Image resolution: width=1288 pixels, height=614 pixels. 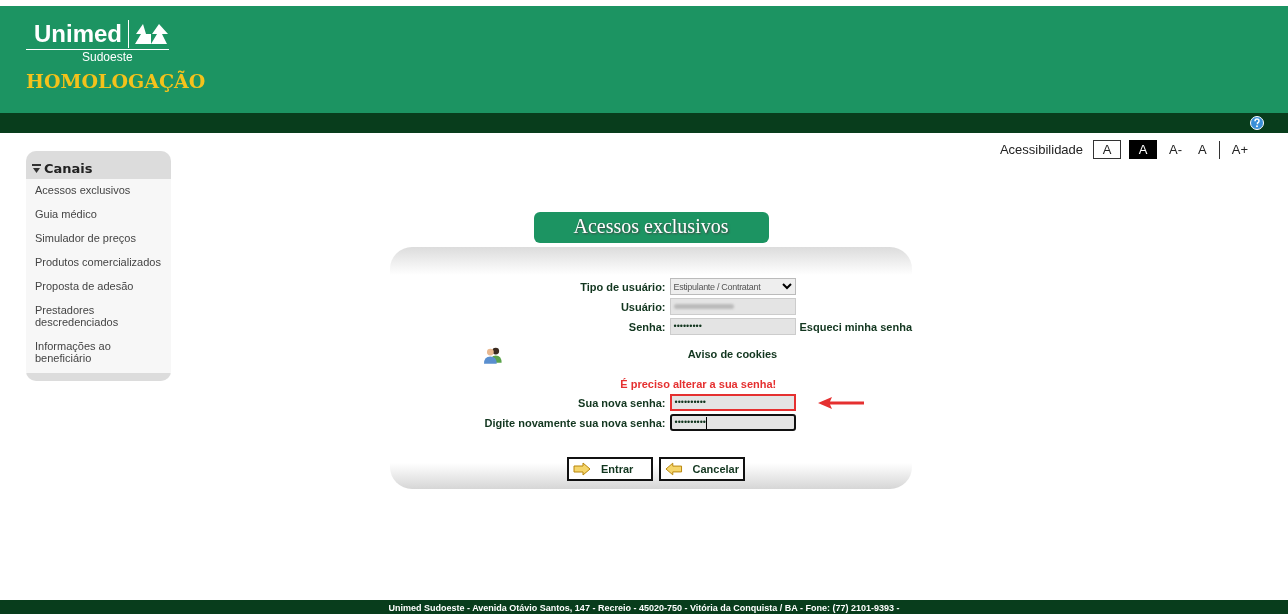 I want to click on tree-logo-icon, so click(x=152, y=34).